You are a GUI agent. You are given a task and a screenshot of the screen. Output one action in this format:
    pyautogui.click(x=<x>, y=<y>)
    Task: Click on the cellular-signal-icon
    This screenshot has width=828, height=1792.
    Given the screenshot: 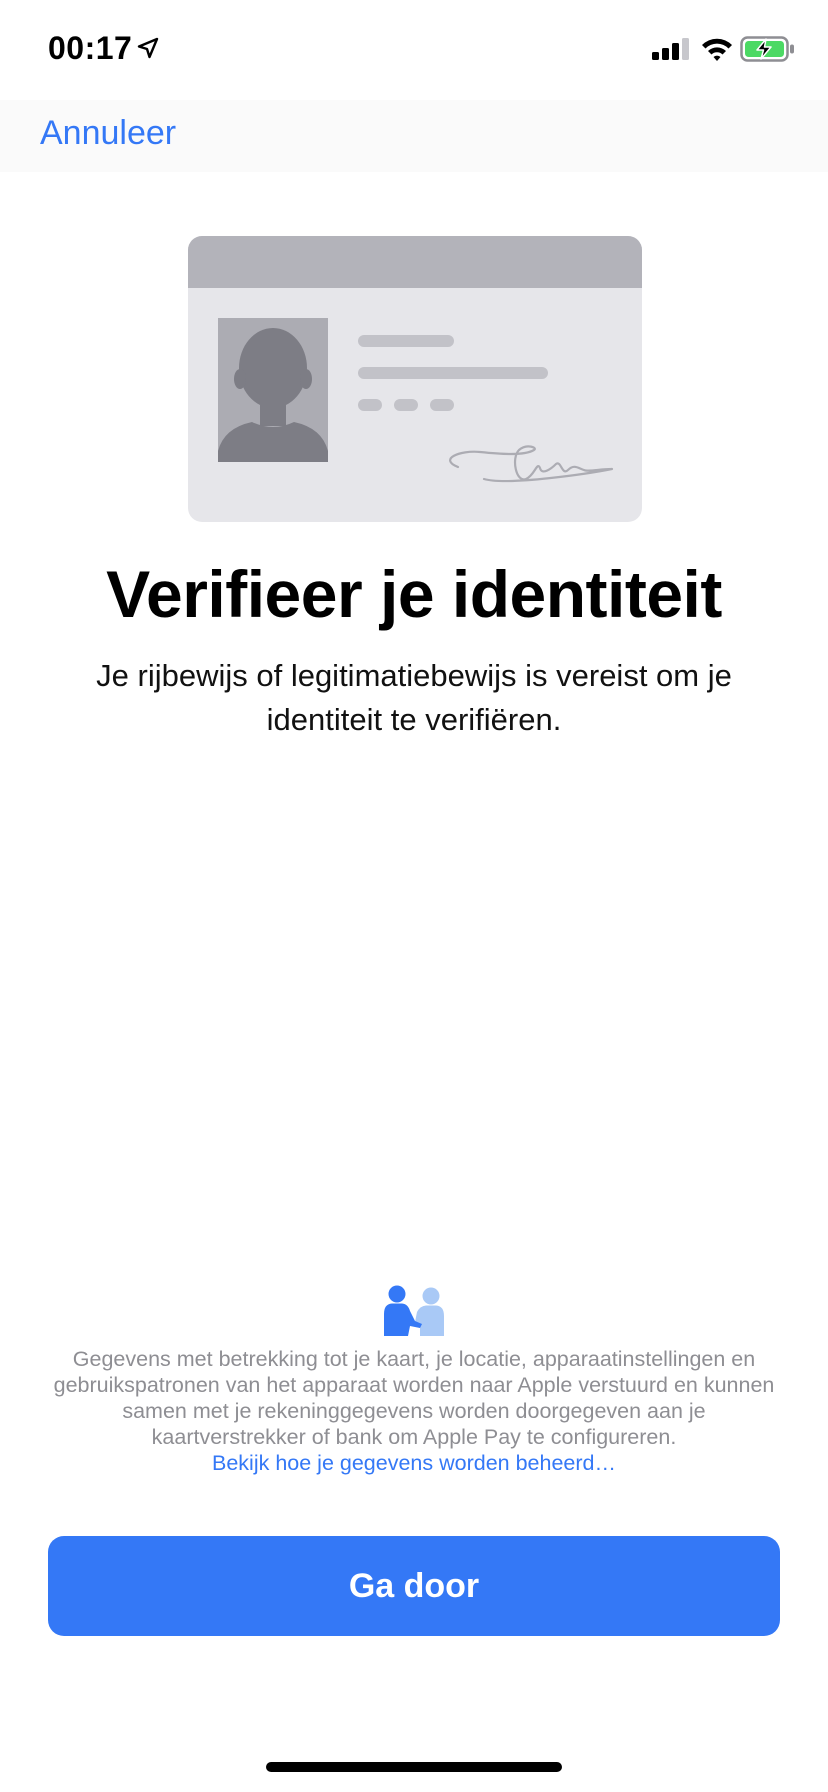 What is the action you would take?
    pyautogui.click(x=670, y=49)
    